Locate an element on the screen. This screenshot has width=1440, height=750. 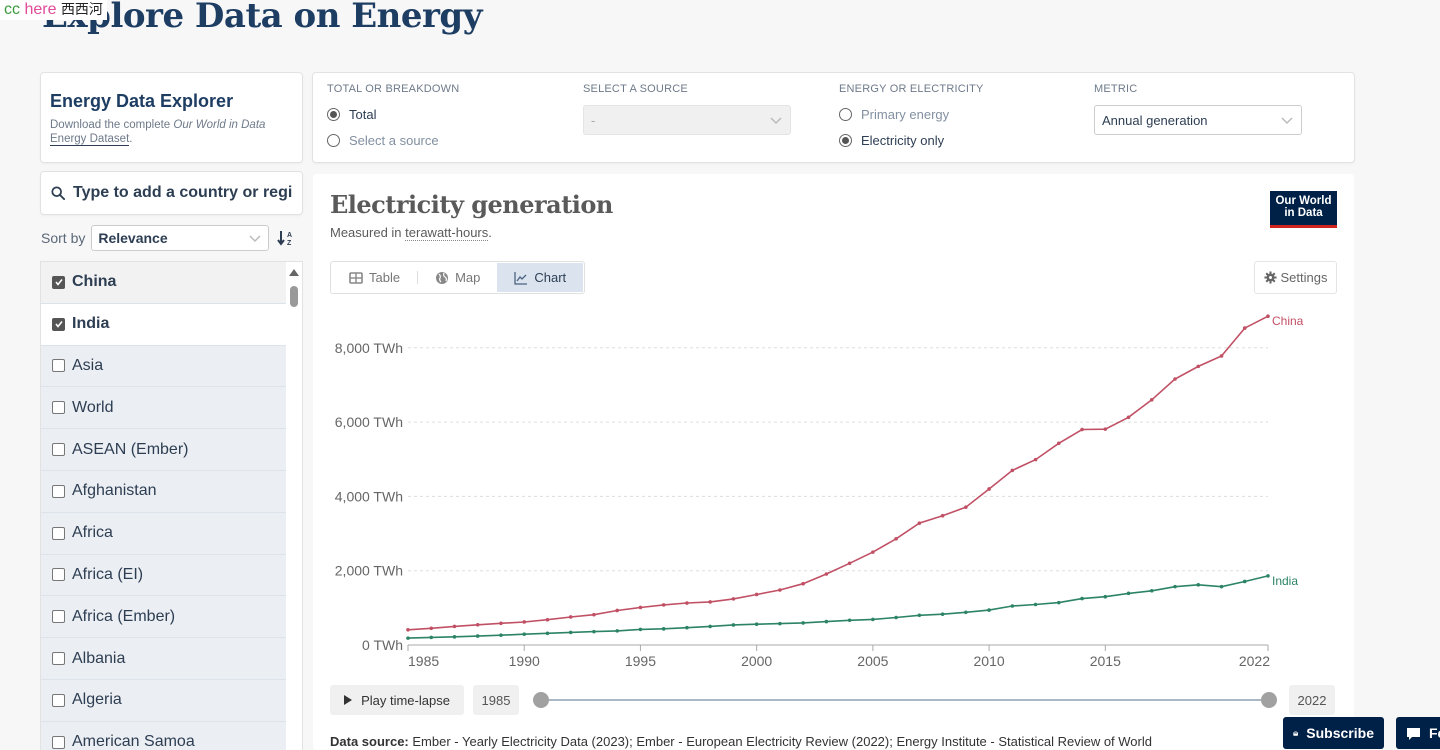
metric-dropdown: Annual generation is located at coordinates (1198, 120).